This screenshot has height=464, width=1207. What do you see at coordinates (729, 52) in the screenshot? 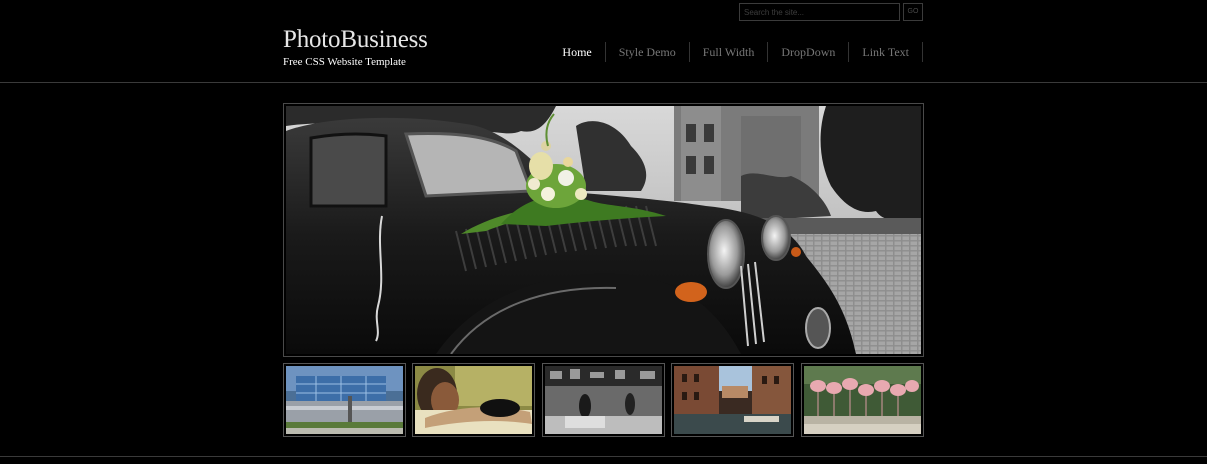
I see `nav-item-full-width: Full Width` at bounding box center [729, 52].